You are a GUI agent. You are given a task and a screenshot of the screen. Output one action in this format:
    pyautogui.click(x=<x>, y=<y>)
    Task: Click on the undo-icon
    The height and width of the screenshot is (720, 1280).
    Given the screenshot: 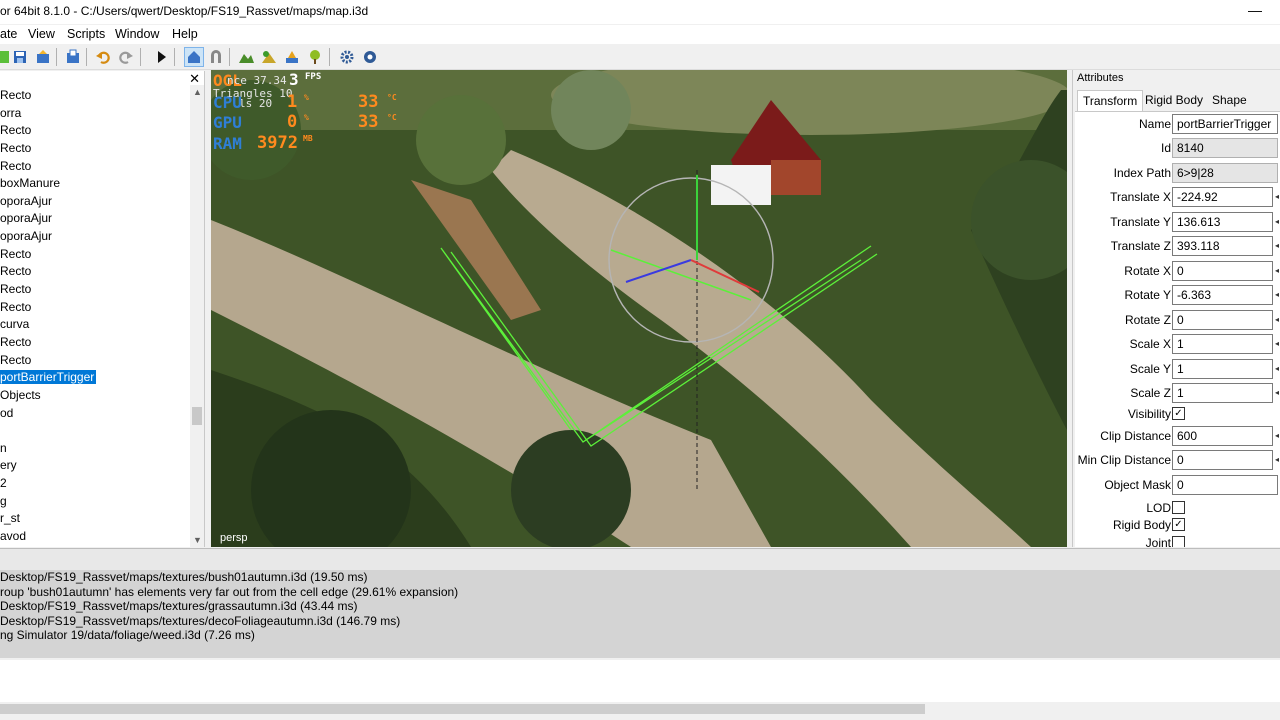 What is the action you would take?
    pyautogui.click(x=103, y=57)
    